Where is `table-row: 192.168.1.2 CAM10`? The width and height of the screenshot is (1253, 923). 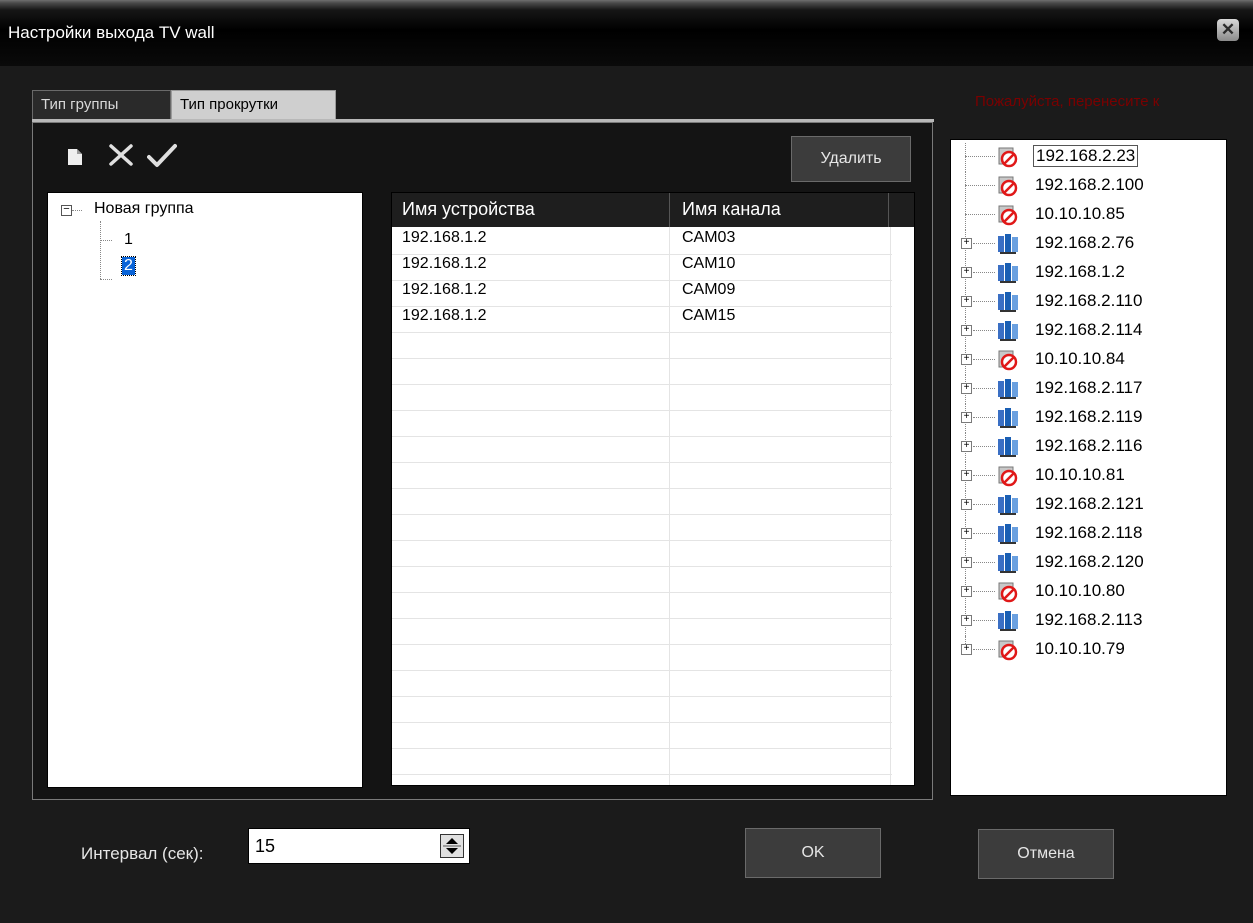 table-row: 192.168.1.2 CAM10 is located at coordinates (642, 267).